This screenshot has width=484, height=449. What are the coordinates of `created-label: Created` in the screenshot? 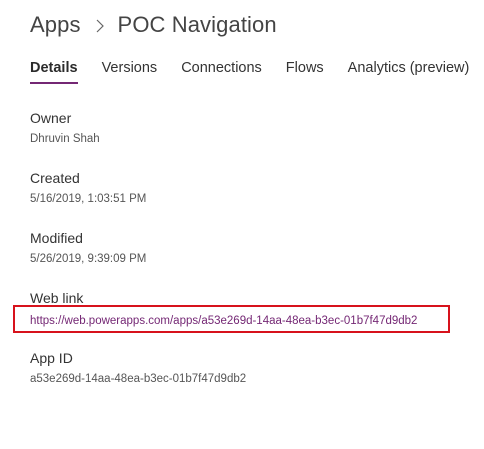 It's located at (55, 178).